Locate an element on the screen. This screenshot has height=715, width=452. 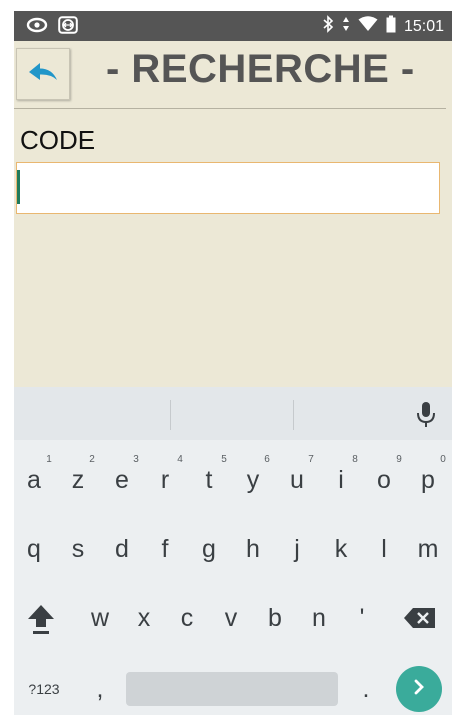
symbols-key: ?123 is located at coordinates (44, 689).